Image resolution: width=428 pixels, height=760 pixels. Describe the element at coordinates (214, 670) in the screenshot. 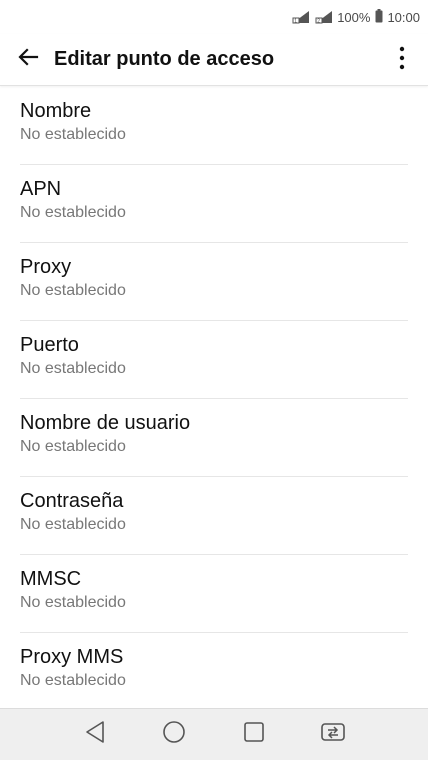

I see `list-item-proxy-mms: Proxy MMS No establecido` at that location.